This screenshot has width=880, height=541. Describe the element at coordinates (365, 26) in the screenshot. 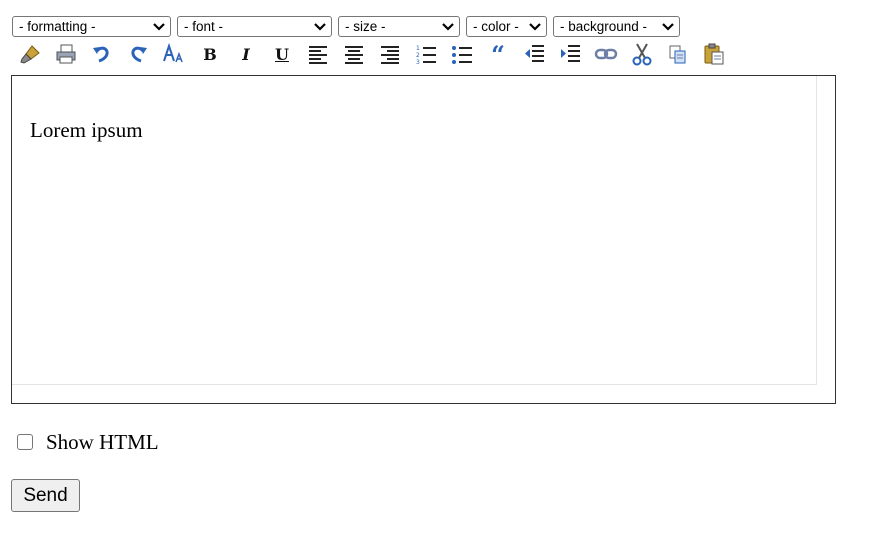

I see `size-select-value: - size -` at that location.